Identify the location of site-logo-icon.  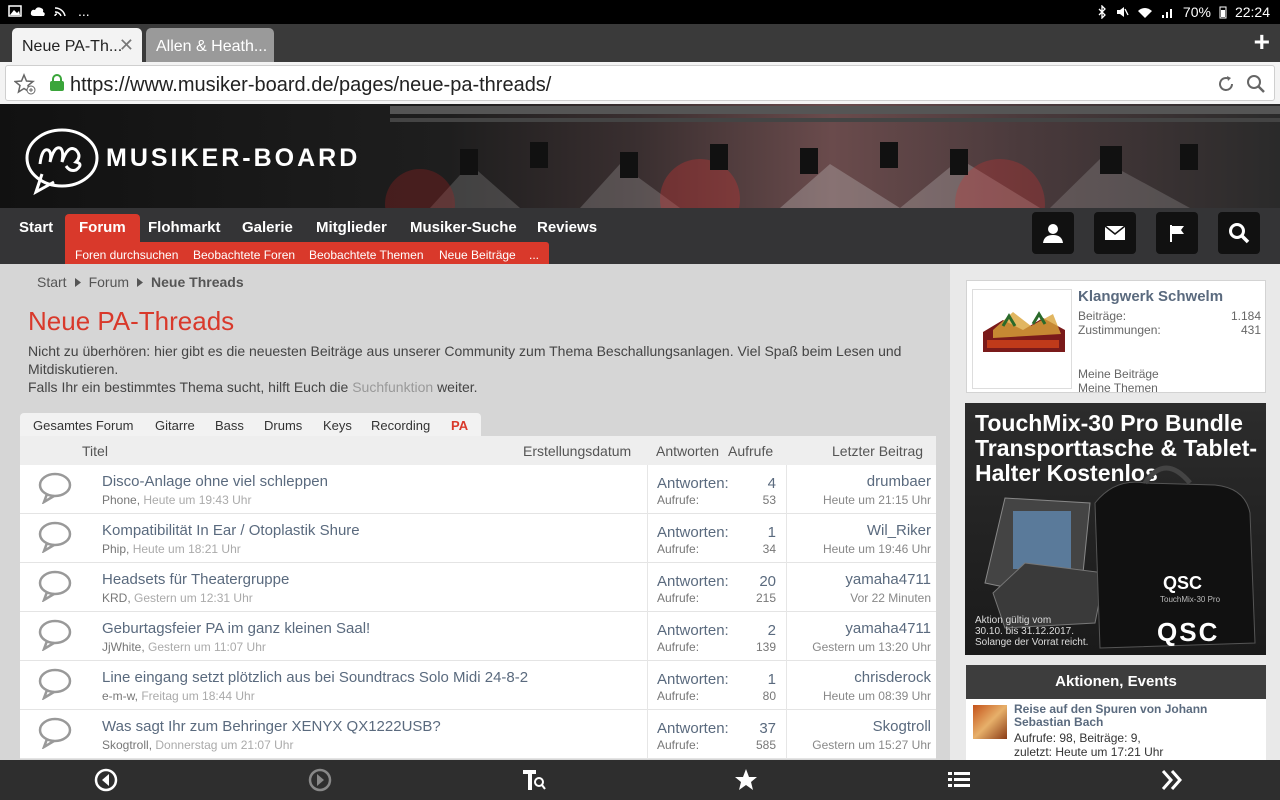
(63, 162).